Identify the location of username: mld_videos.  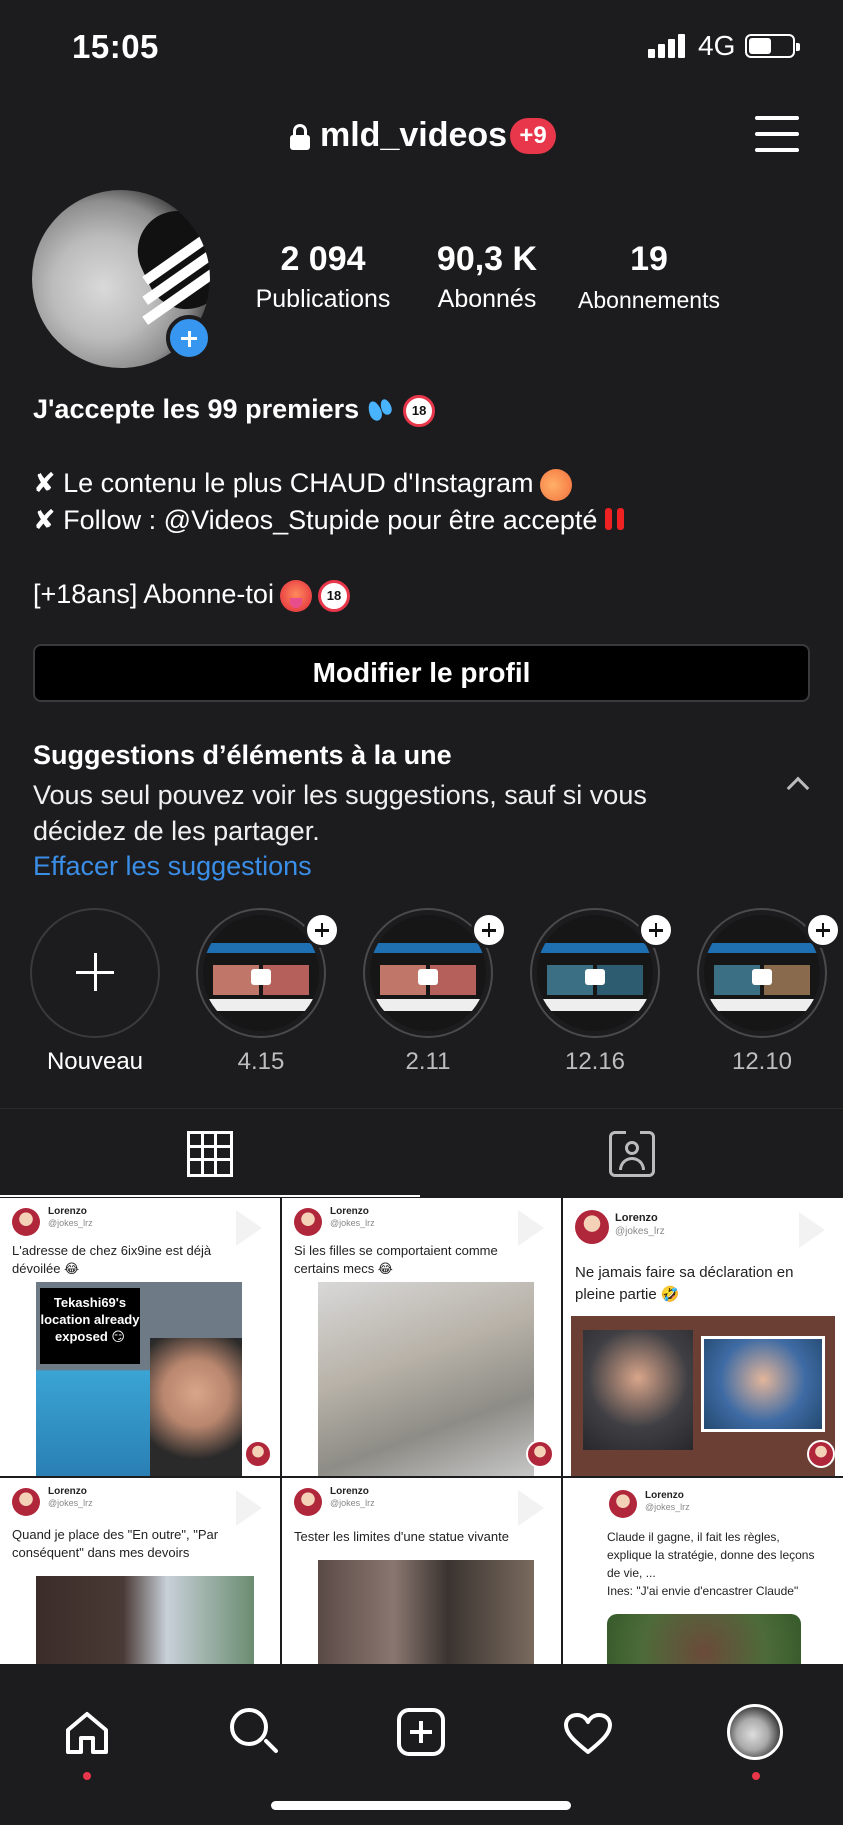
(413, 135).